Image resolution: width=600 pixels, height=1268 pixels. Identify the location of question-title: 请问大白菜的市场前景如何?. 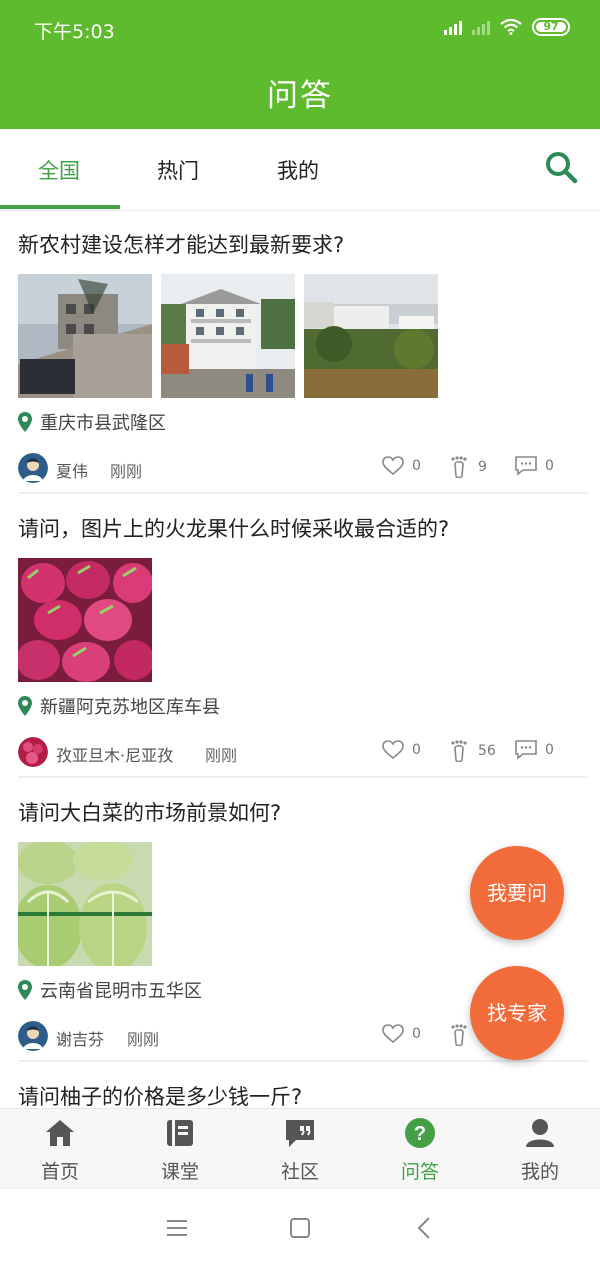
(149, 812).